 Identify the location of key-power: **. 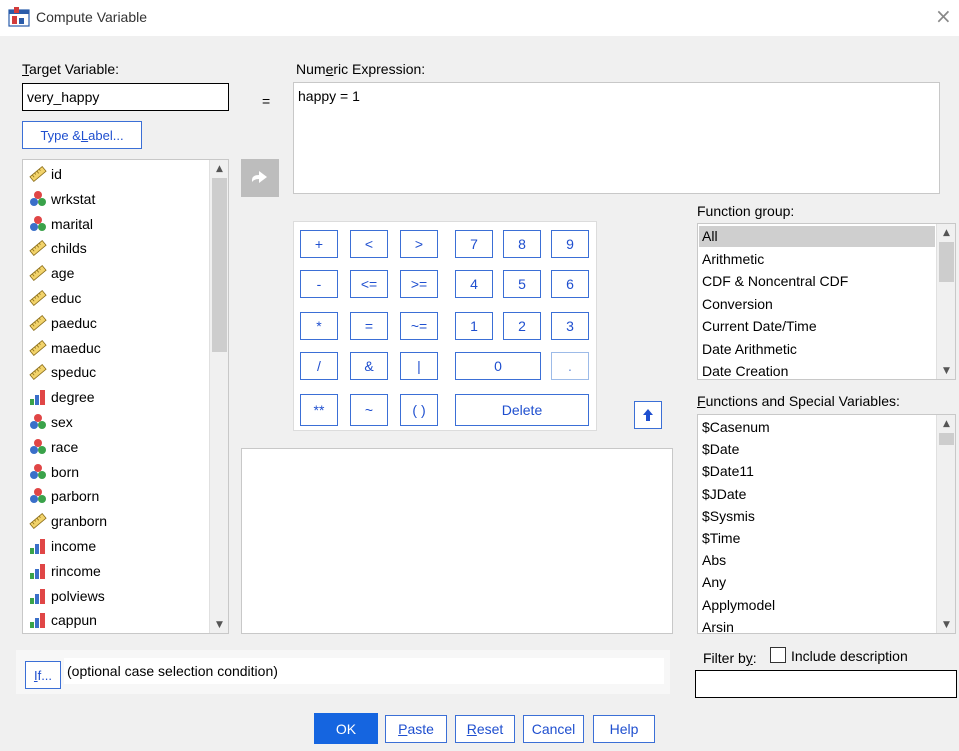
(319, 410).